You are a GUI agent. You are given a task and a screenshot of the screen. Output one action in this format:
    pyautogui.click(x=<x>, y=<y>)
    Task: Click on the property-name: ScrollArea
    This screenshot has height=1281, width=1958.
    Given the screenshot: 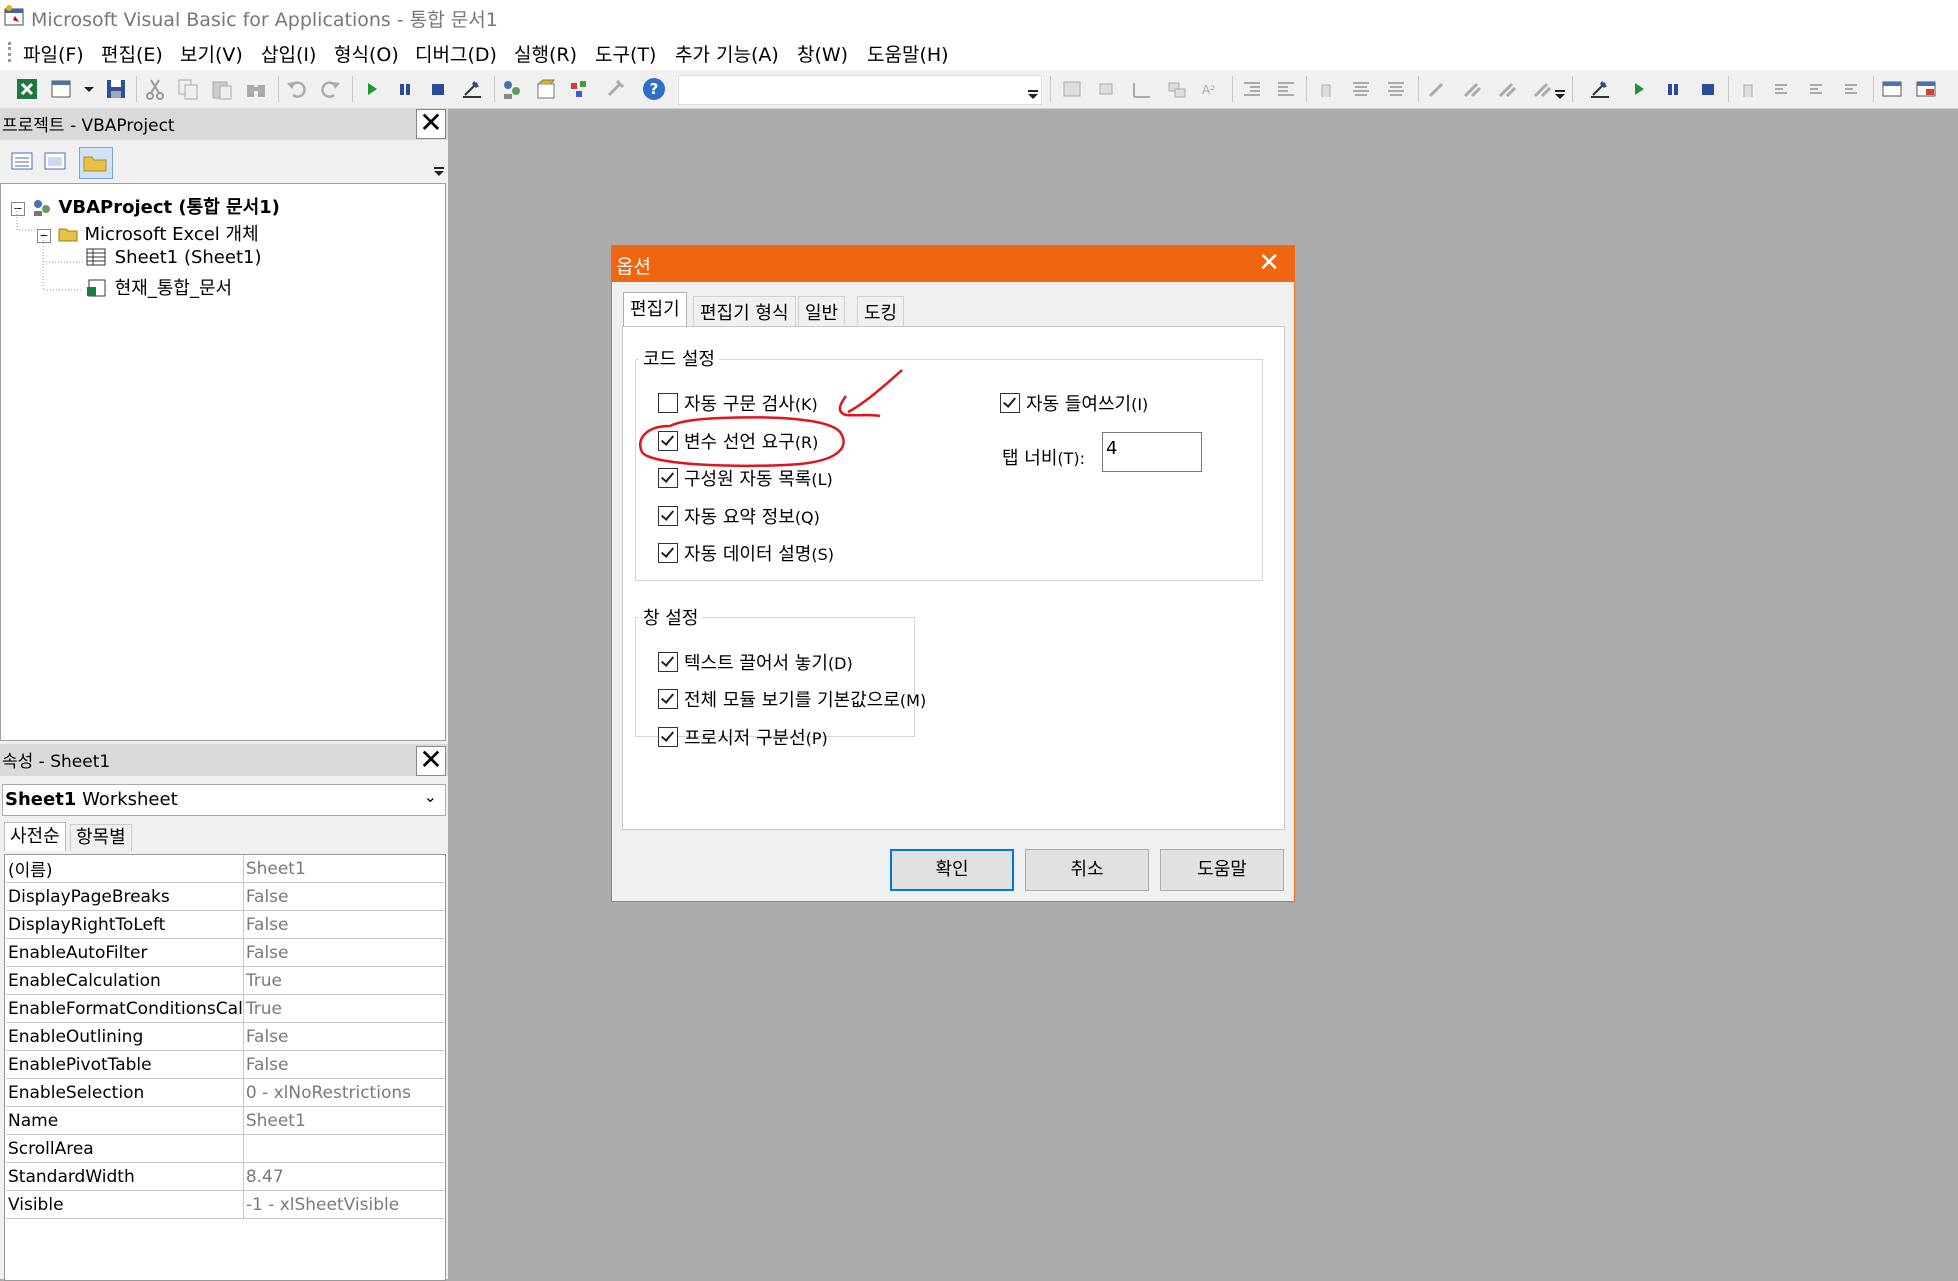 What is the action you would take?
    pyautogui.click(x=125, y=1148)
    